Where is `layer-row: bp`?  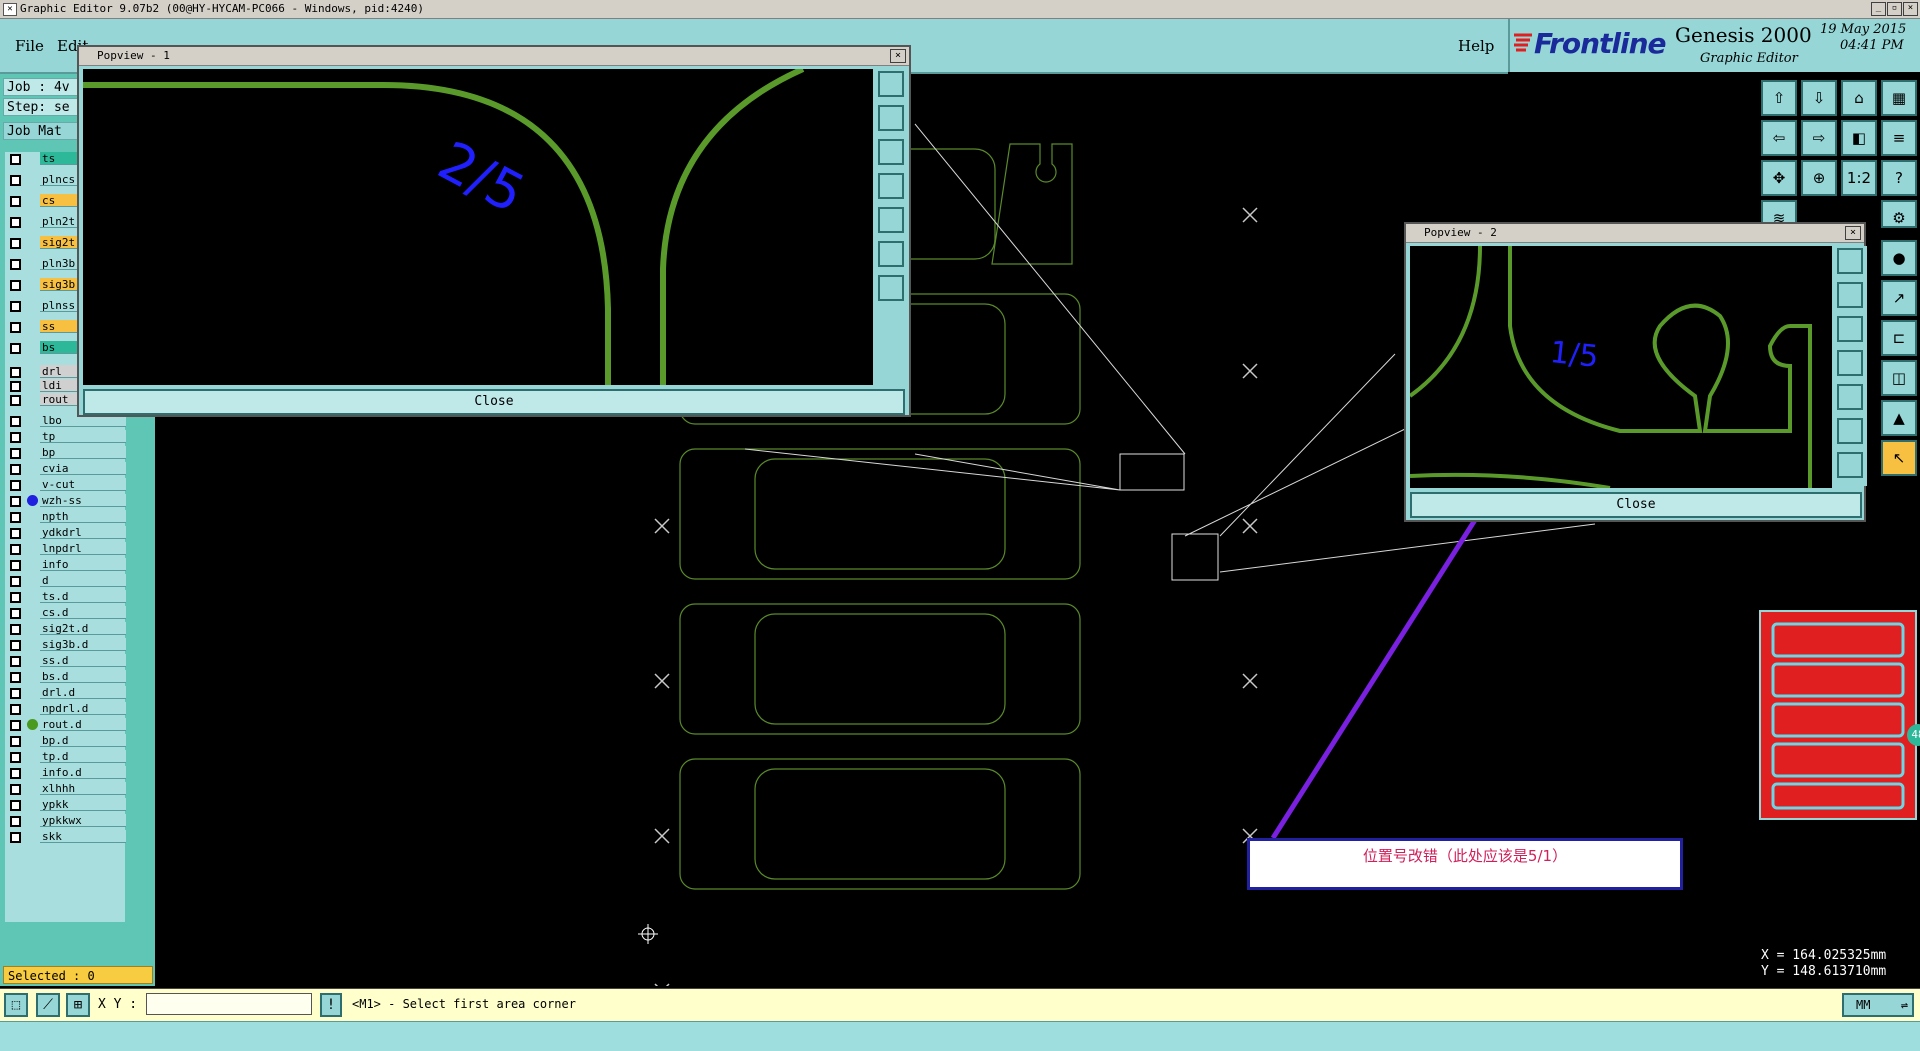
layer-row: bp is located at coordinates (65, 453).